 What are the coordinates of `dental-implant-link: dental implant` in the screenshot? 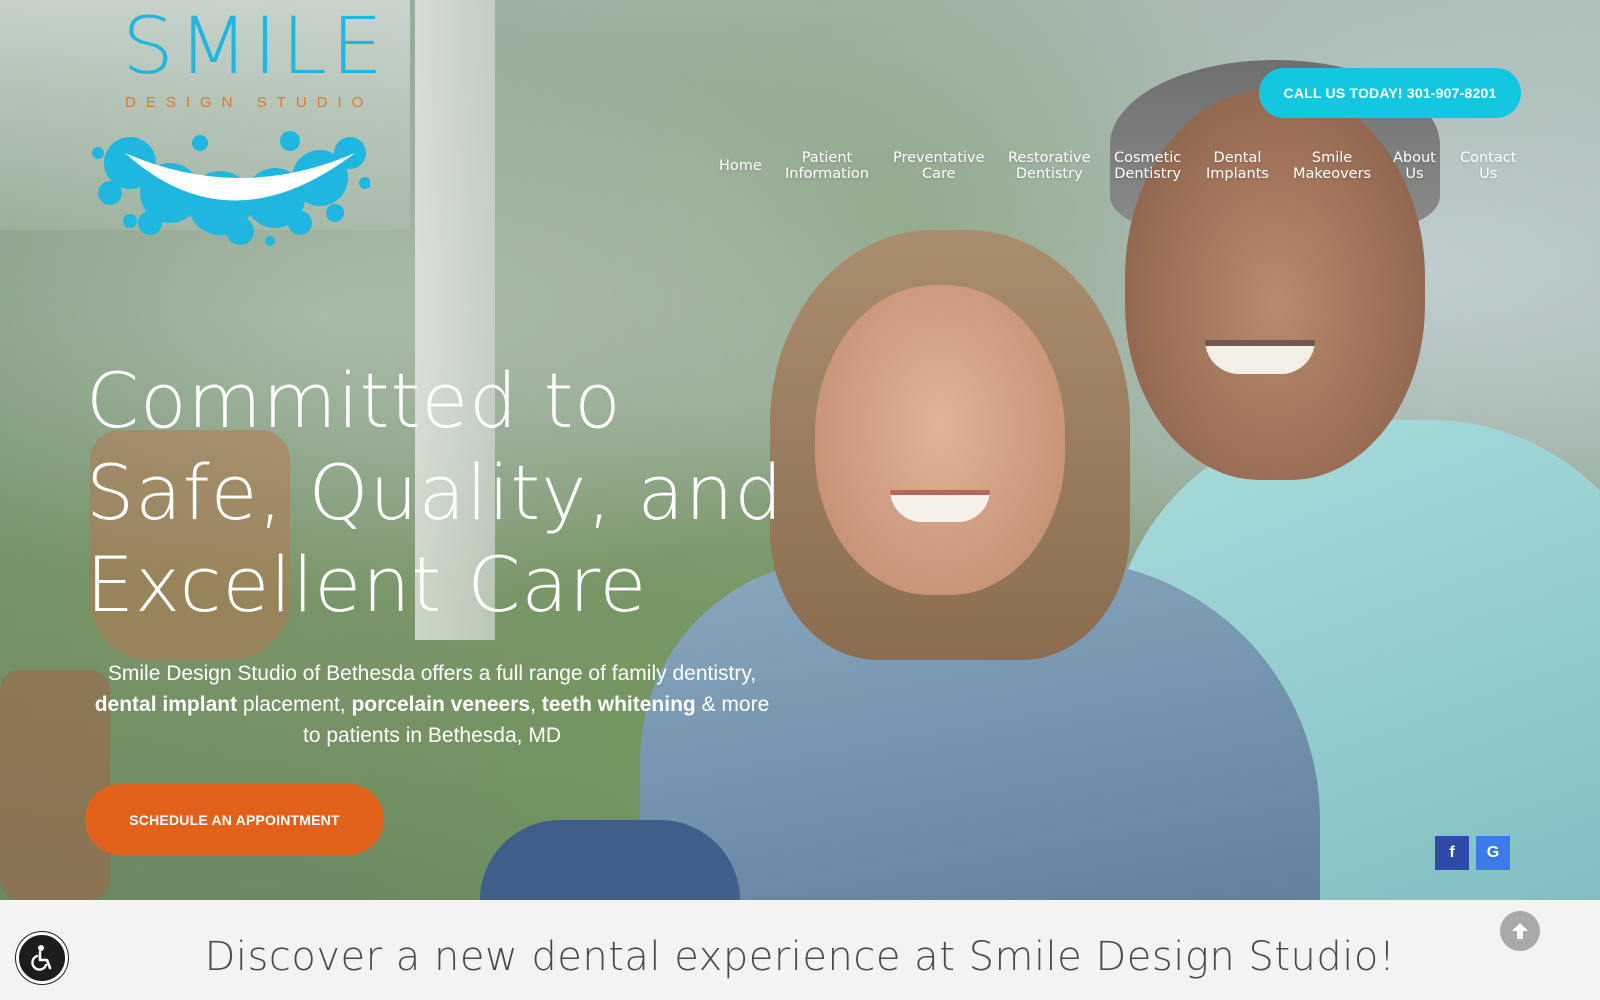 It's located at (166, 704).